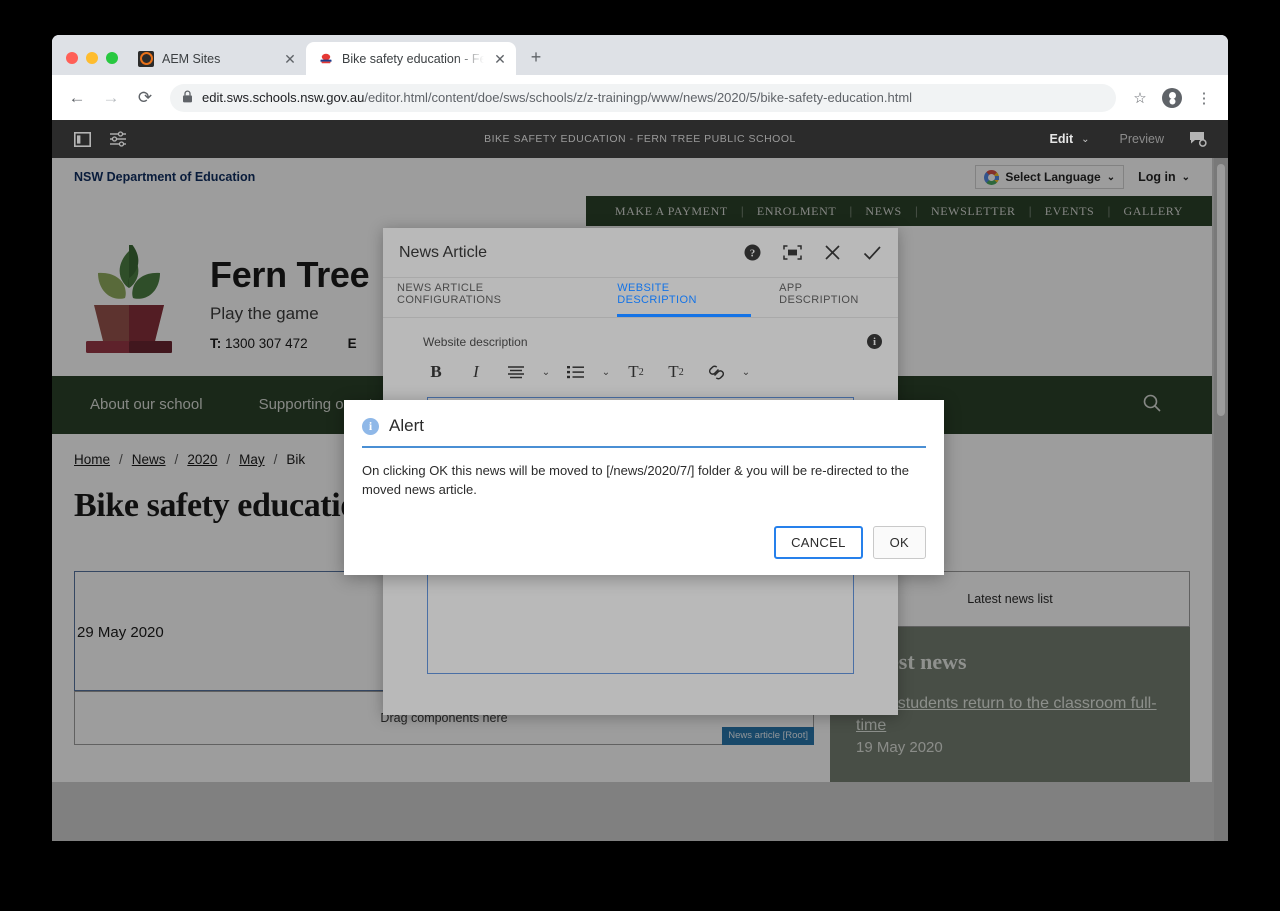 The image size is (1280, 911). What do you see at coordinates (82, 139) in the screenshot?
I see `panel-toggle-icon` at bounding box center [82, 139].